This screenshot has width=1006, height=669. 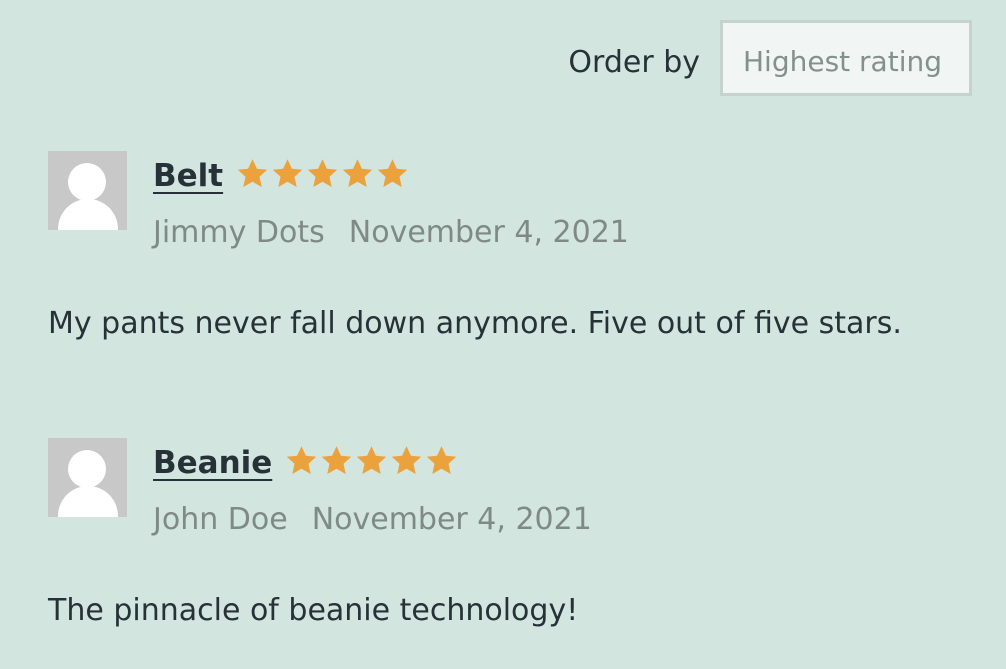 What do you see at coordinates (188, 176) in the screenshot?
I see `product-link: Belt` at bounding box center [188, 176].